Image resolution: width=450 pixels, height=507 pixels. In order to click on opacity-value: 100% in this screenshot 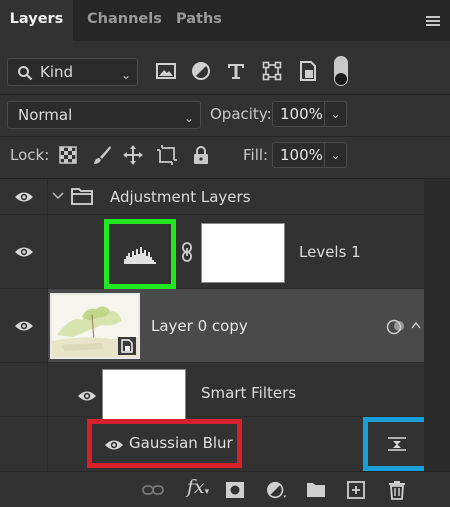, I will do `click(301, 114)`.